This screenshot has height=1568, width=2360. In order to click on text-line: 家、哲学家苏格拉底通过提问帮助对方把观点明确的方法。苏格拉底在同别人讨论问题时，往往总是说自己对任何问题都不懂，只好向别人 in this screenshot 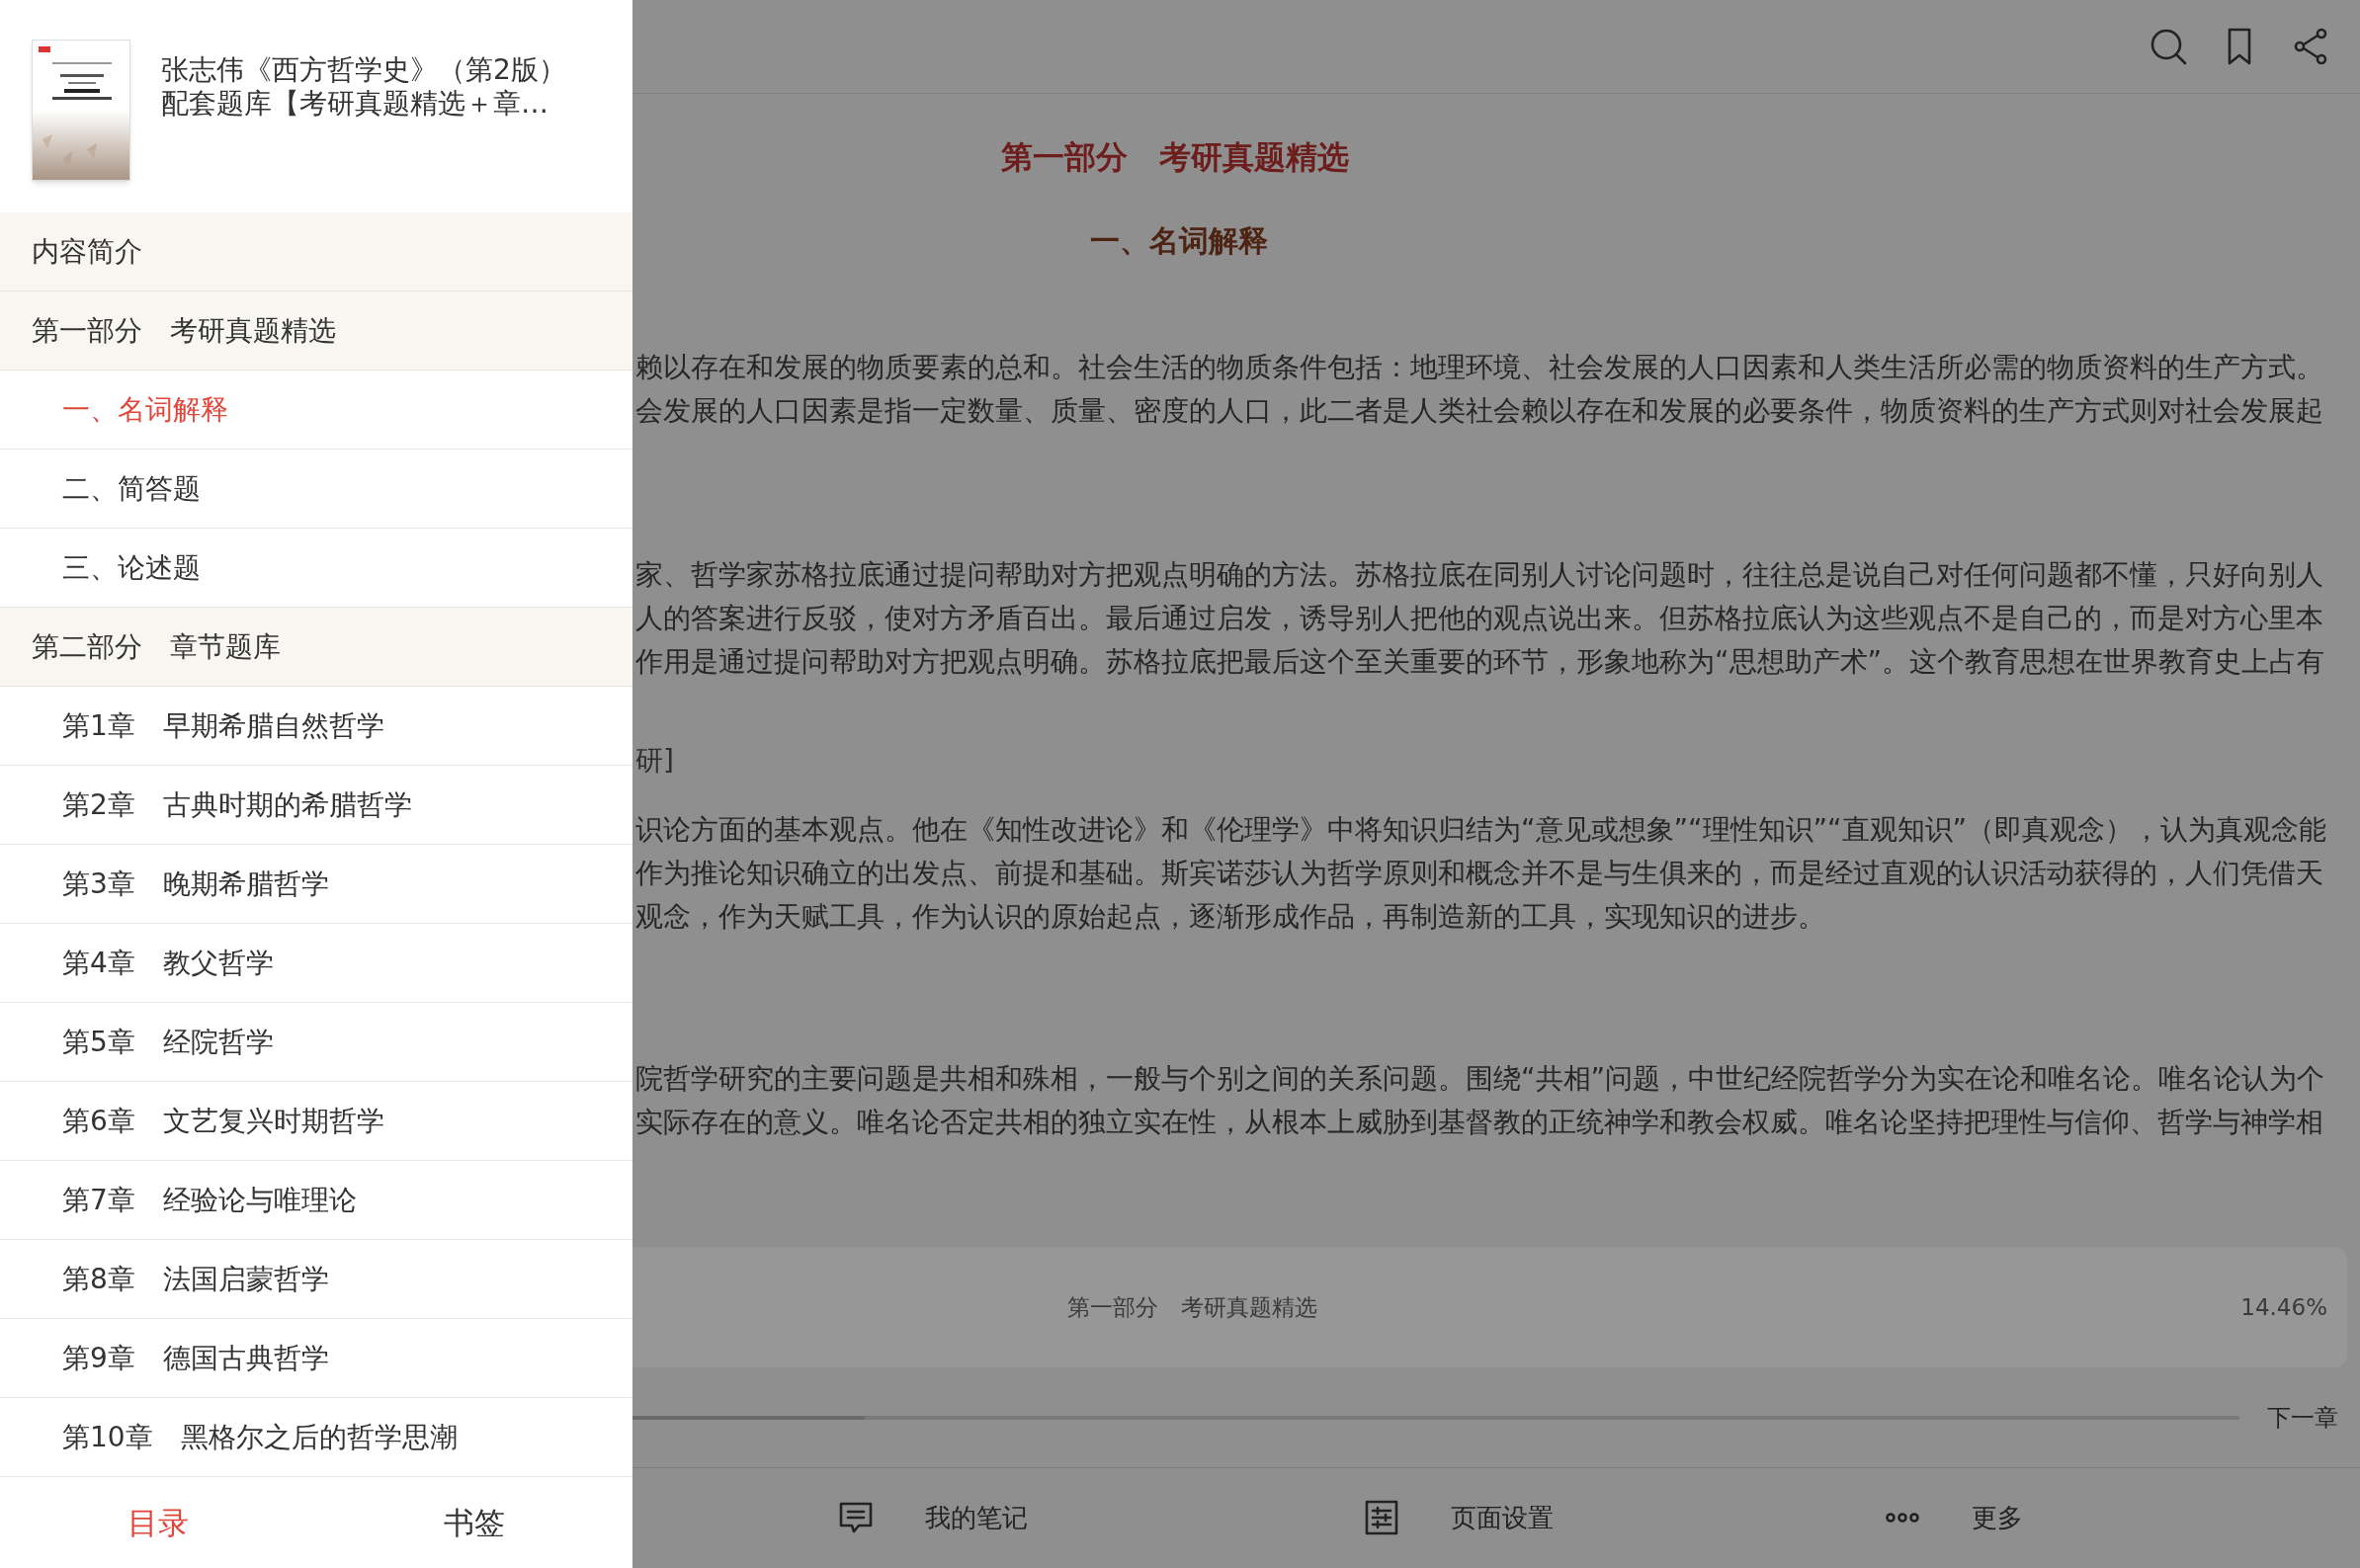, I will do `click(1479, 575)`.